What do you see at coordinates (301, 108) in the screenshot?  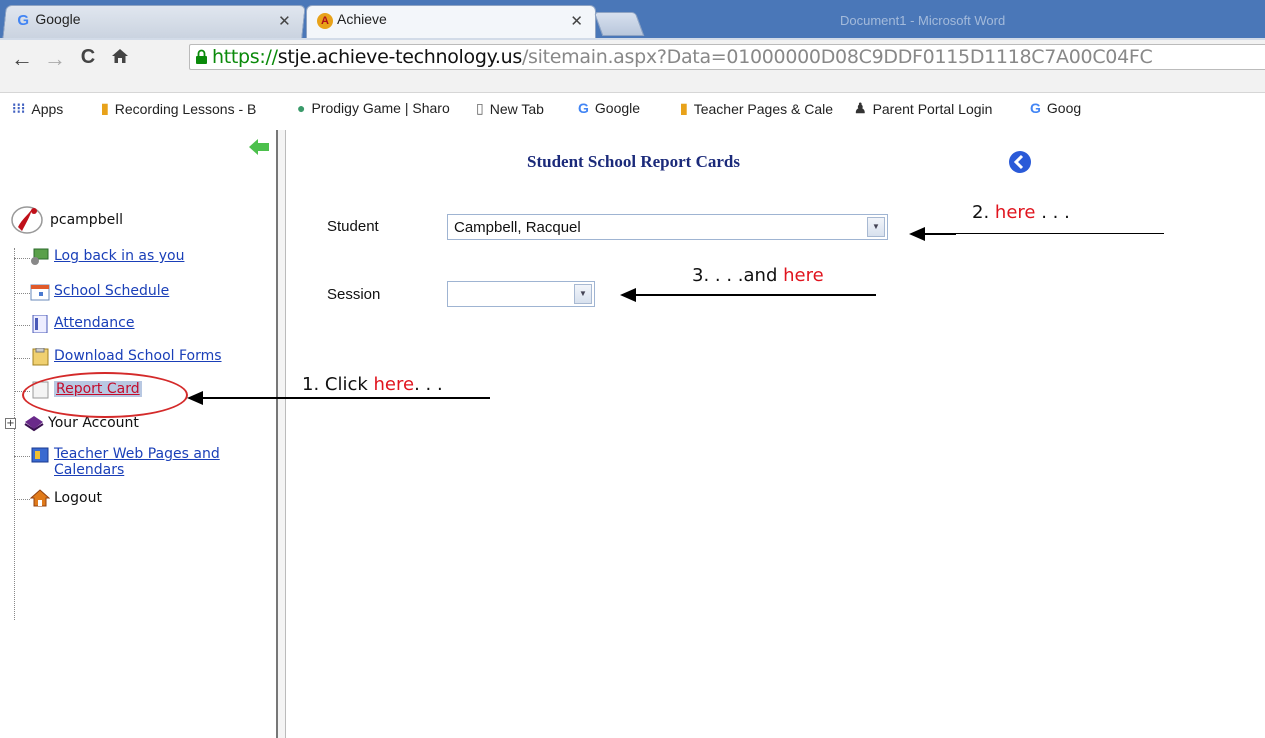 I see `prodigy-icon: ●` at bounding box center [301, 108].